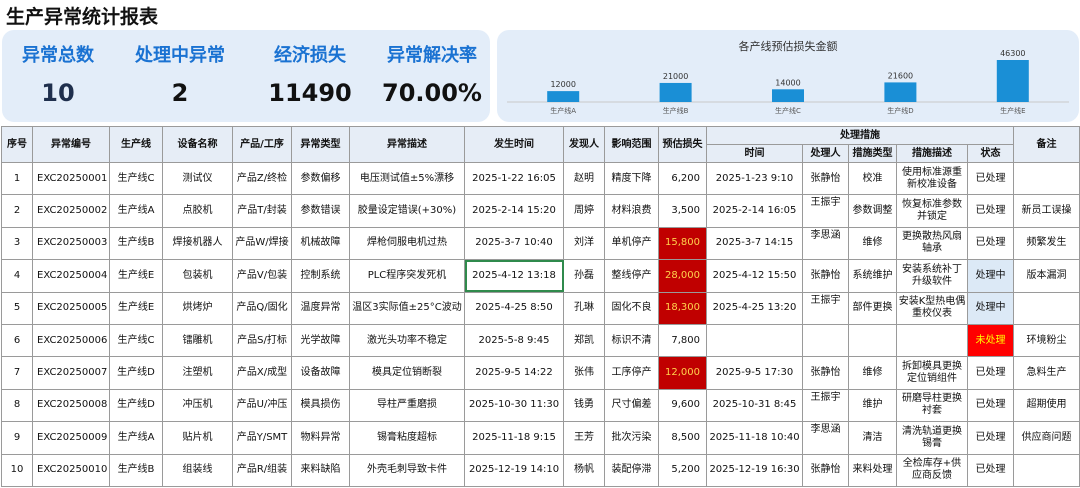  What do you see at coordinates (71, 340) in the screenshot?
I see `cell-id: EXC20250006` at bounding box center [71, 340].